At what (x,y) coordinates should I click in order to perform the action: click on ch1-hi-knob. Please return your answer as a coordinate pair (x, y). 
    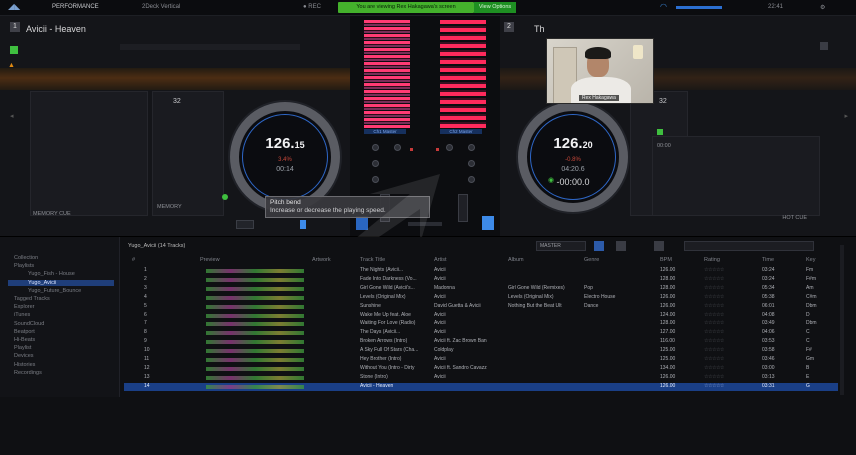
    Looking at the image, I should click on (397, 147).